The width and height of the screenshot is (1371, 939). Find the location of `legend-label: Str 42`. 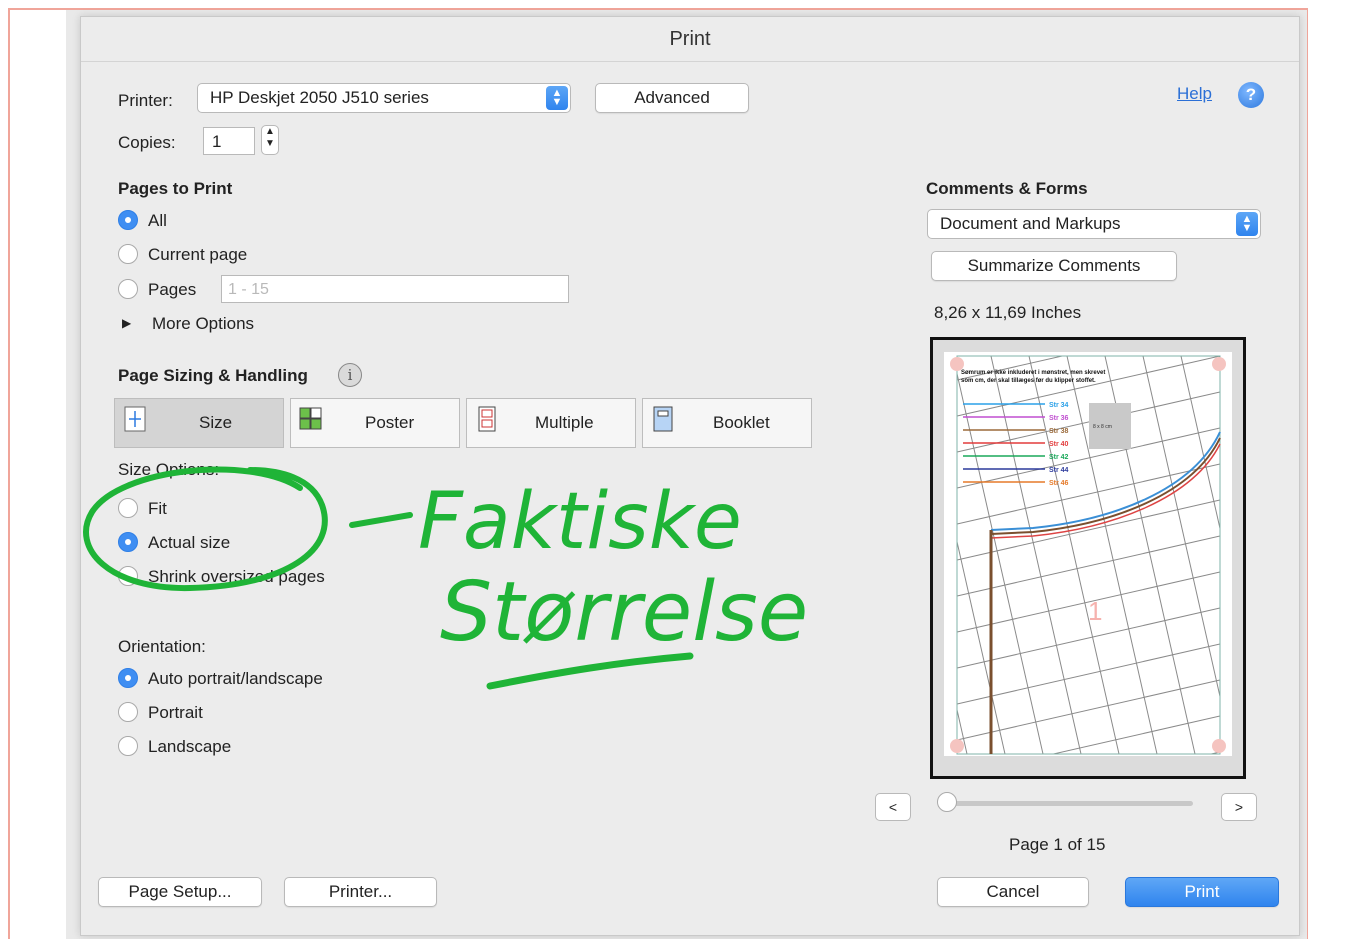

legend-label: Str 42 is located at coordinates (1059, 457).